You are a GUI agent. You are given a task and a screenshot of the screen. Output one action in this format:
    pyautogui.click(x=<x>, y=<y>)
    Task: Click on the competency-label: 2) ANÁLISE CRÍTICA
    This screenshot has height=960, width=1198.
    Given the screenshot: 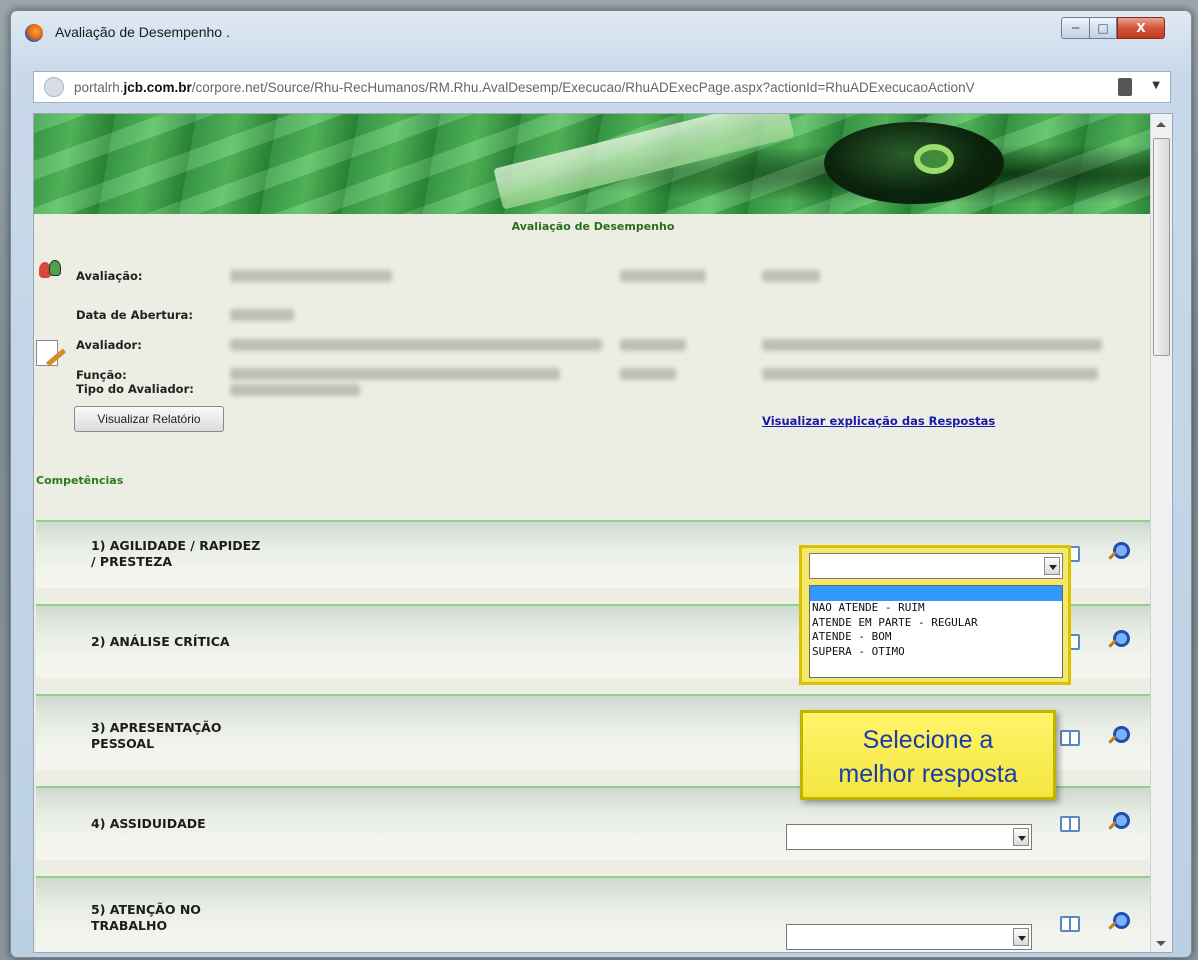 What is the action you would take?
    pyautogui.click(x=160, y=642)
    